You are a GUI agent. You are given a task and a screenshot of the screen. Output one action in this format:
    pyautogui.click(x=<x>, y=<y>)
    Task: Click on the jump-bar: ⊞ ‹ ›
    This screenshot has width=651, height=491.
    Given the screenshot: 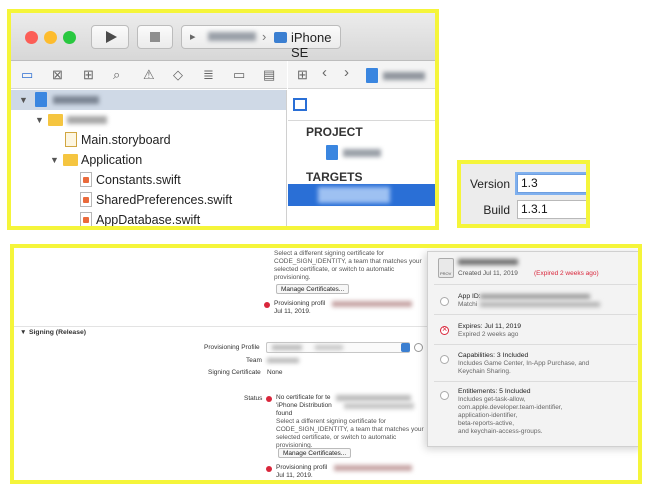 What is the action you would take?
    pyautogui.click(x=361, y=75)
    